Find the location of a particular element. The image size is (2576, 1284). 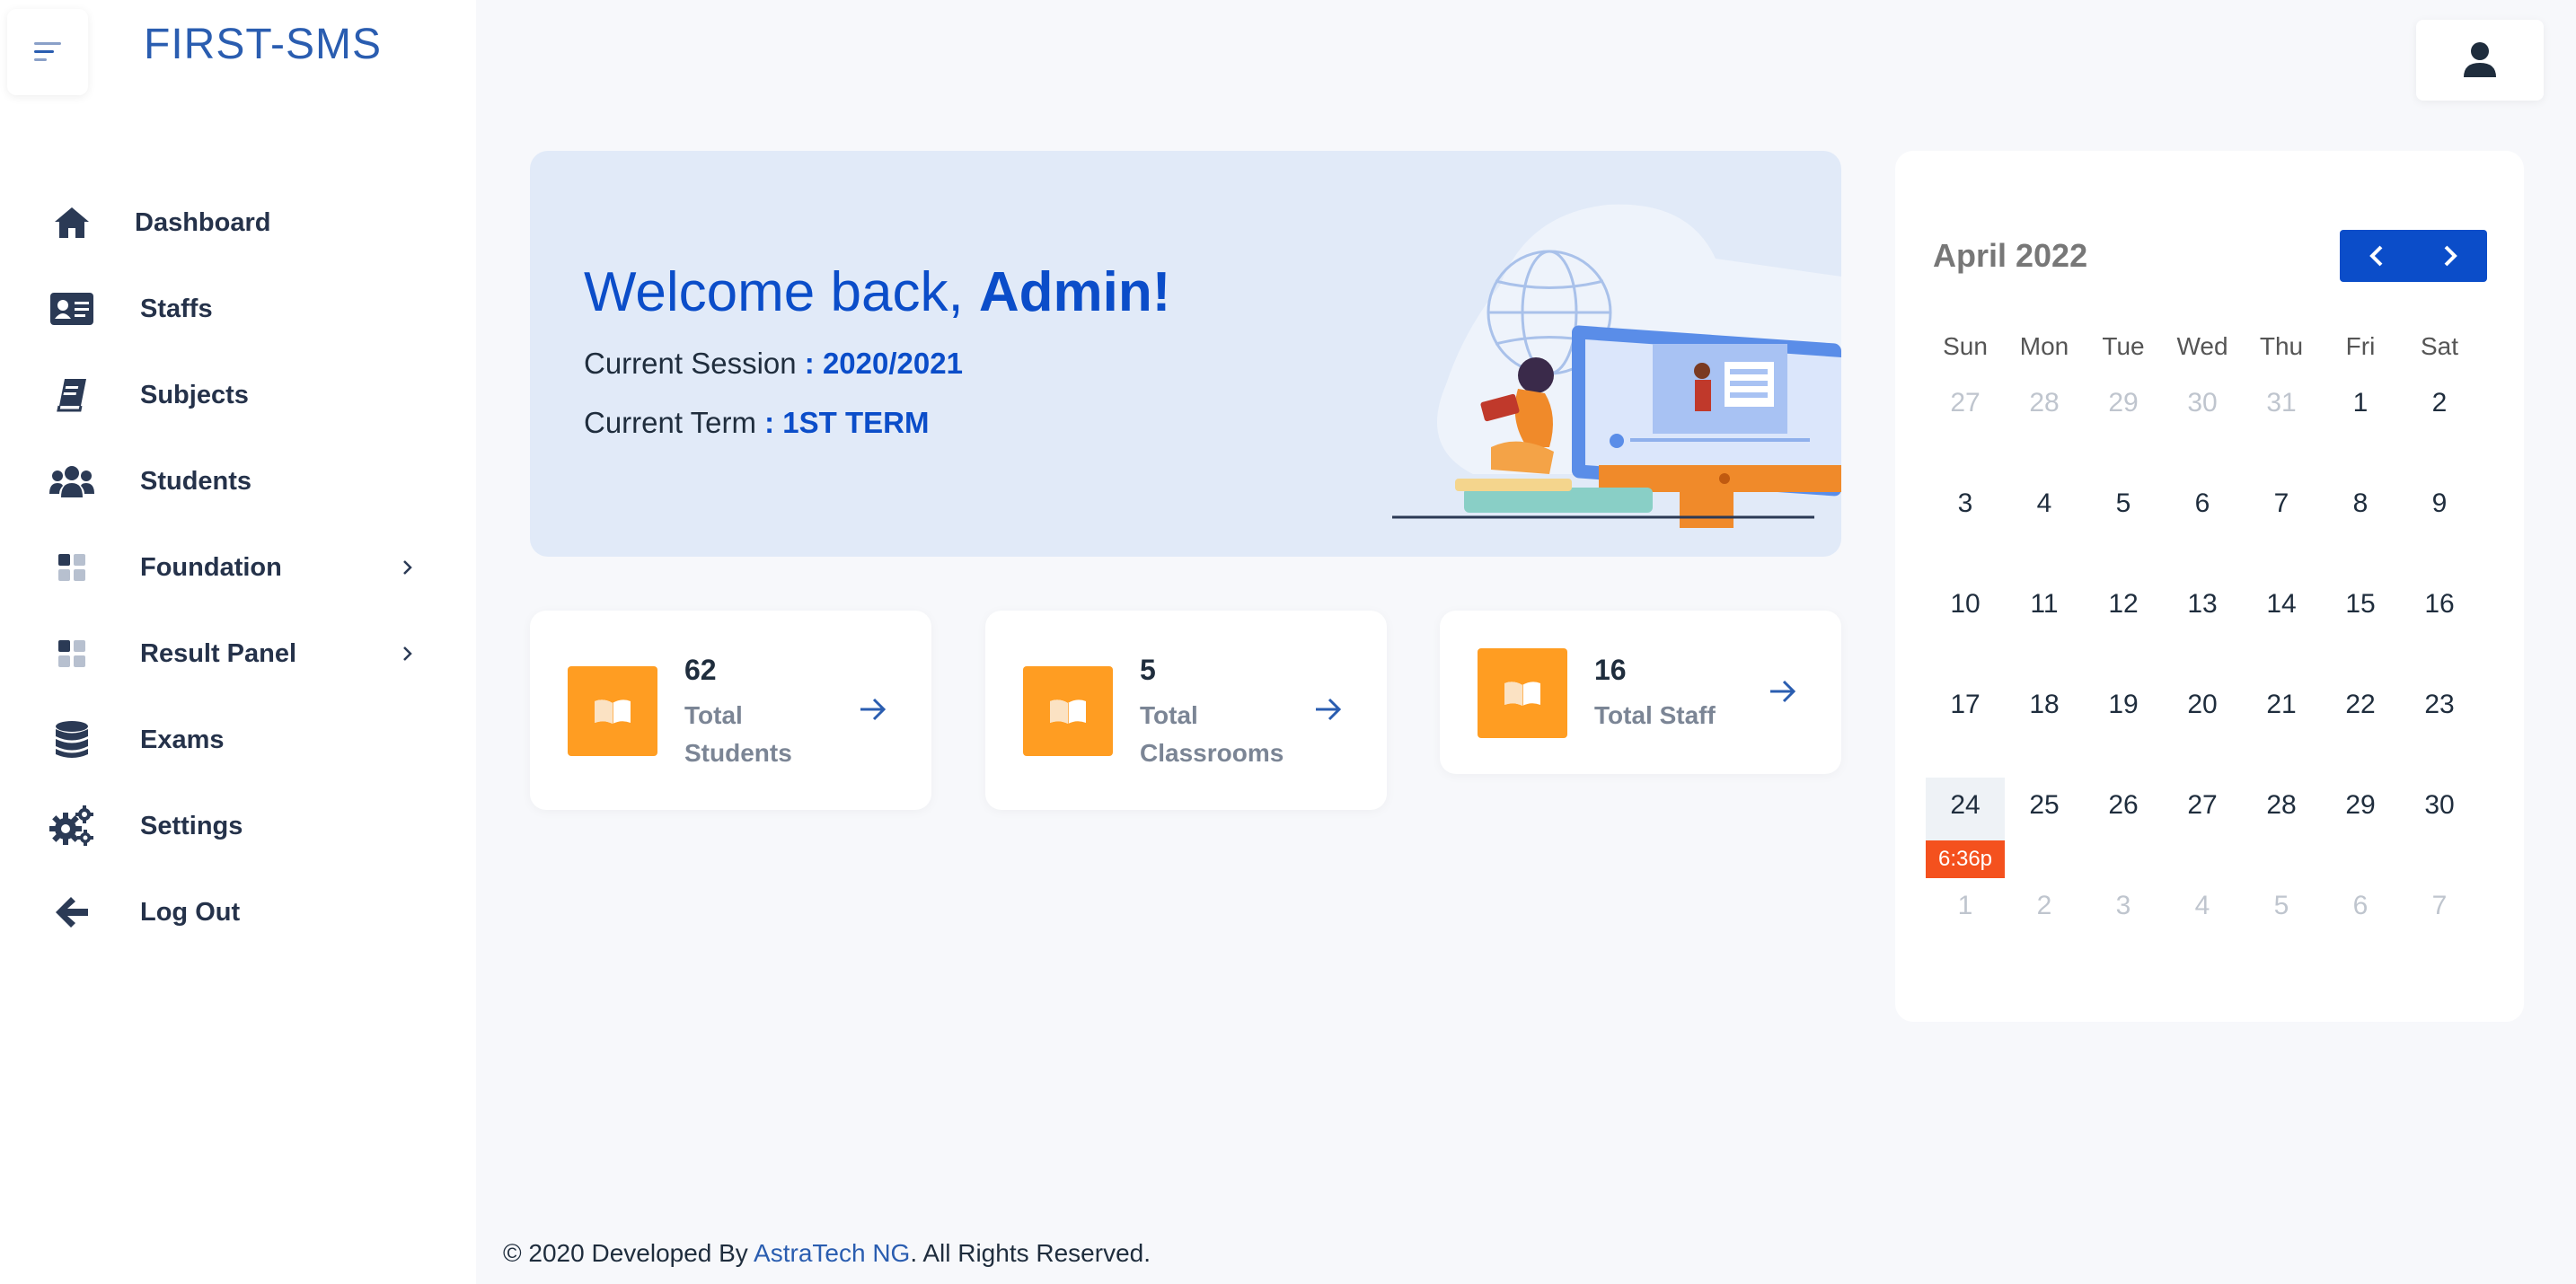

calendar-day: 26 is located at coordinates (2123, 828).